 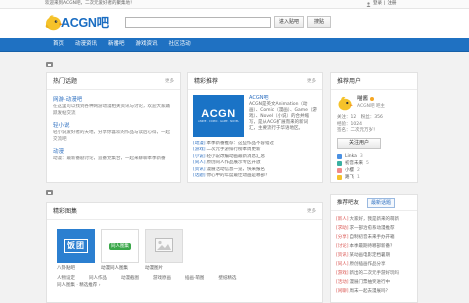 I want to click on list-item: [新人]大家好，我是新来的萌新, so click(x=374, y=219).